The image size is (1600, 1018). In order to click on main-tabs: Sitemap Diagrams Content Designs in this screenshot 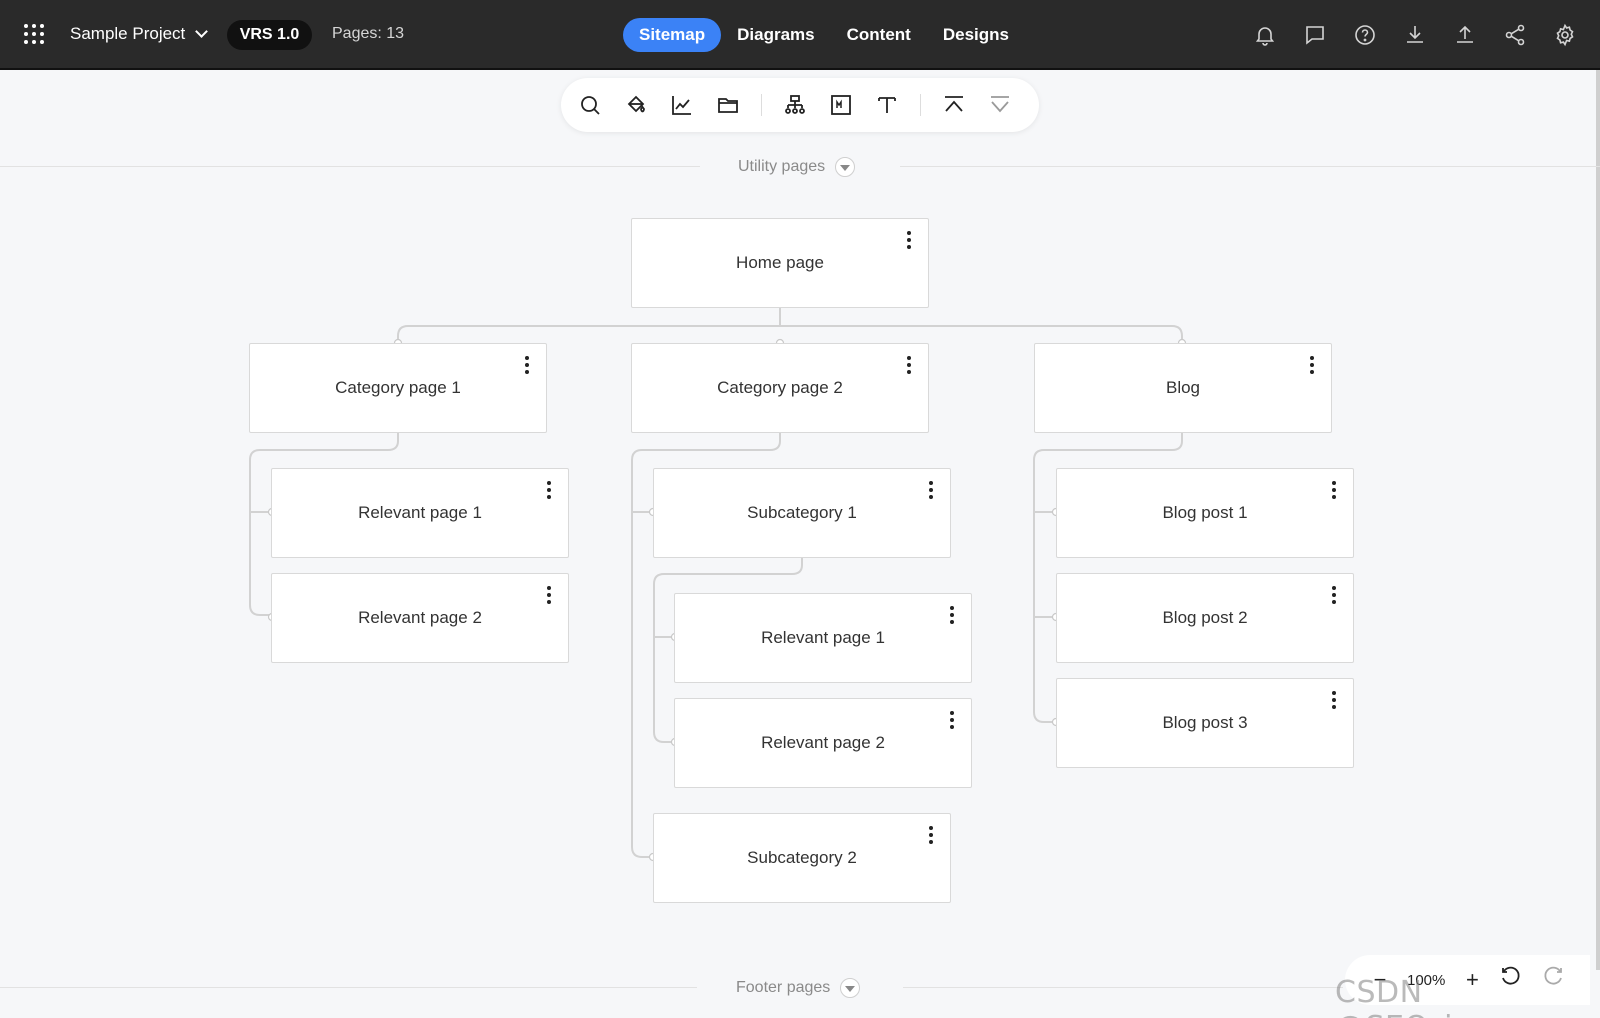, I will do `click(824, 35)`.